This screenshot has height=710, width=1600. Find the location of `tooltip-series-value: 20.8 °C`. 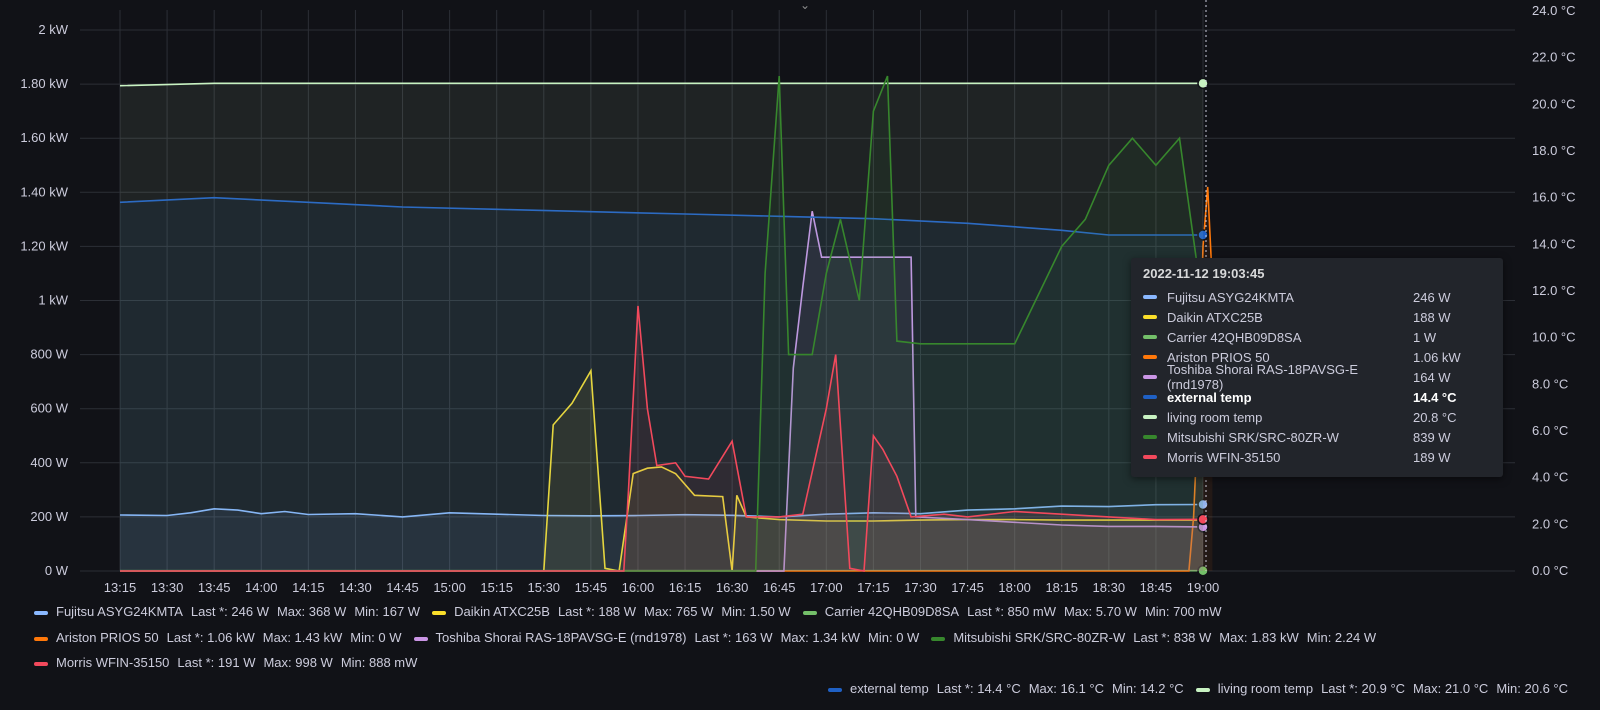

tooltip-series-value: 20.8 °C is located at coordinates (1435, 417).